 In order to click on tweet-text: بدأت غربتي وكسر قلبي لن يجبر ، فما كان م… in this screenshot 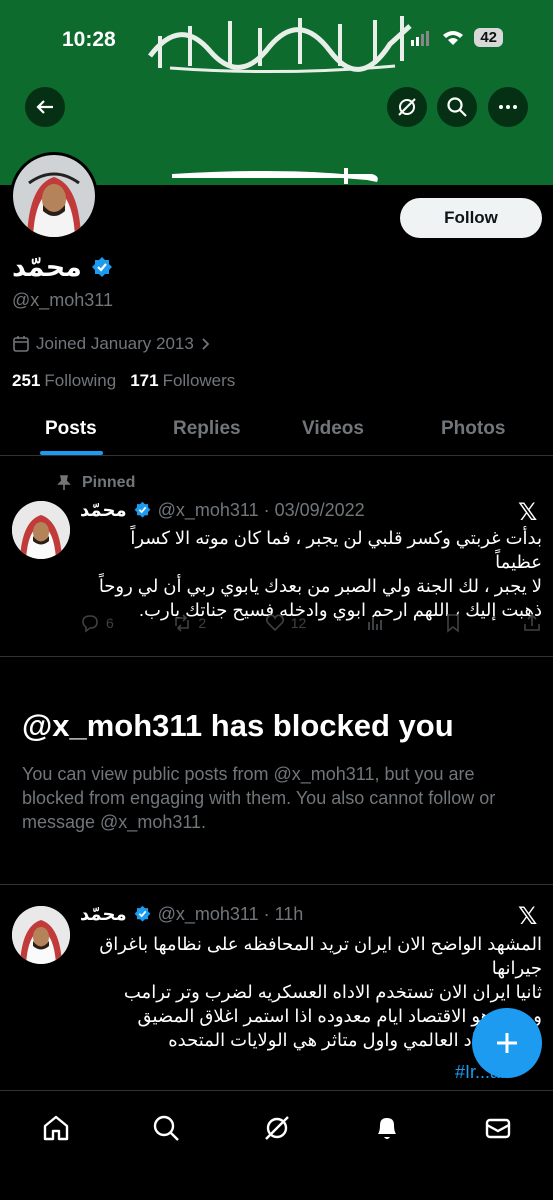, I will do `click(311, 574)`.